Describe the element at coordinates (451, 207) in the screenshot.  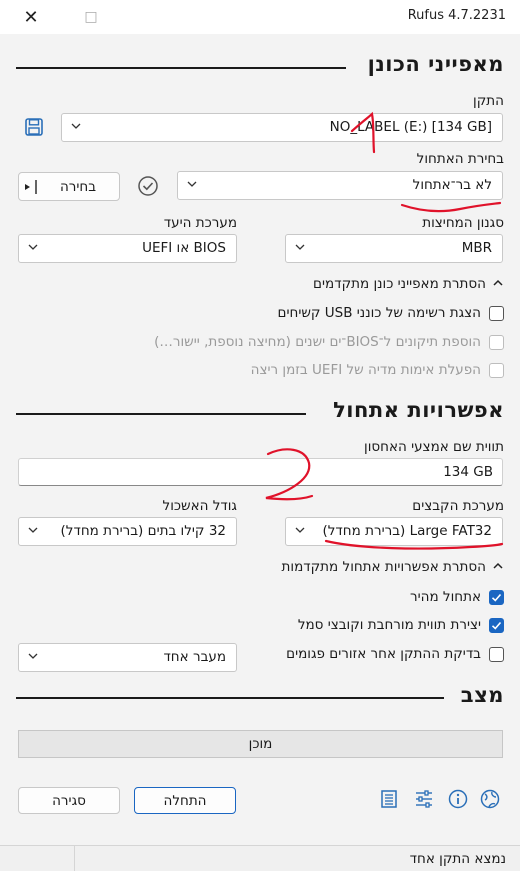
I see `annotation-underline-boot` at that location.